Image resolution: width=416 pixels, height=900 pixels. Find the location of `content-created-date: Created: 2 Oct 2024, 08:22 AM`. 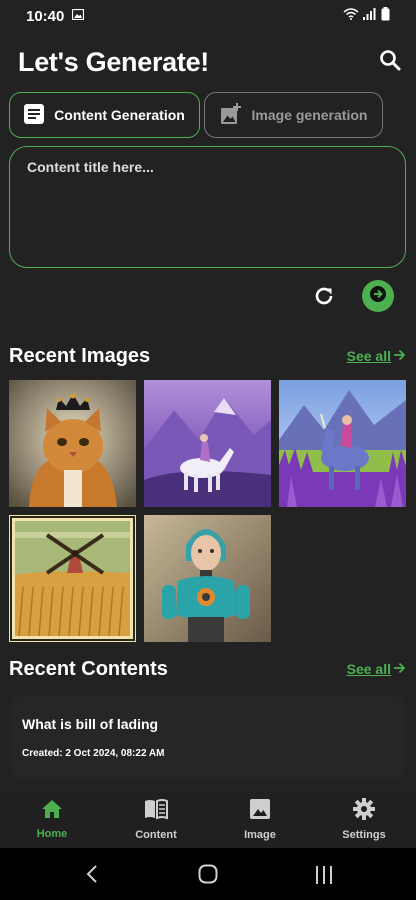

content-created-date: Created: 2 Oct 2024, 08:22 AM is located at coordinates (93, 753).